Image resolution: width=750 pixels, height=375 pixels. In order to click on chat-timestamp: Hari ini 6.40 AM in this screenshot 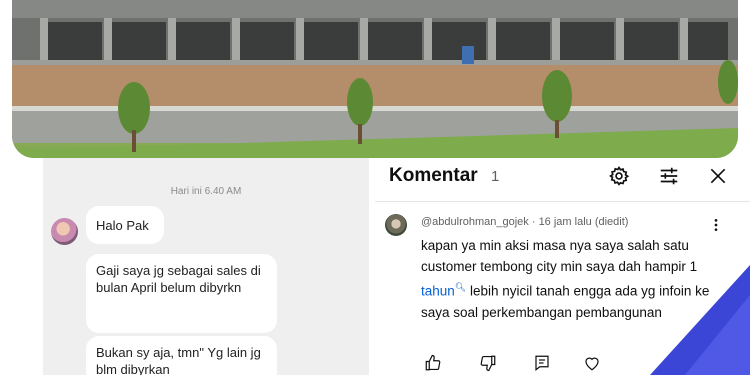, I will do `click(206, 191)`.